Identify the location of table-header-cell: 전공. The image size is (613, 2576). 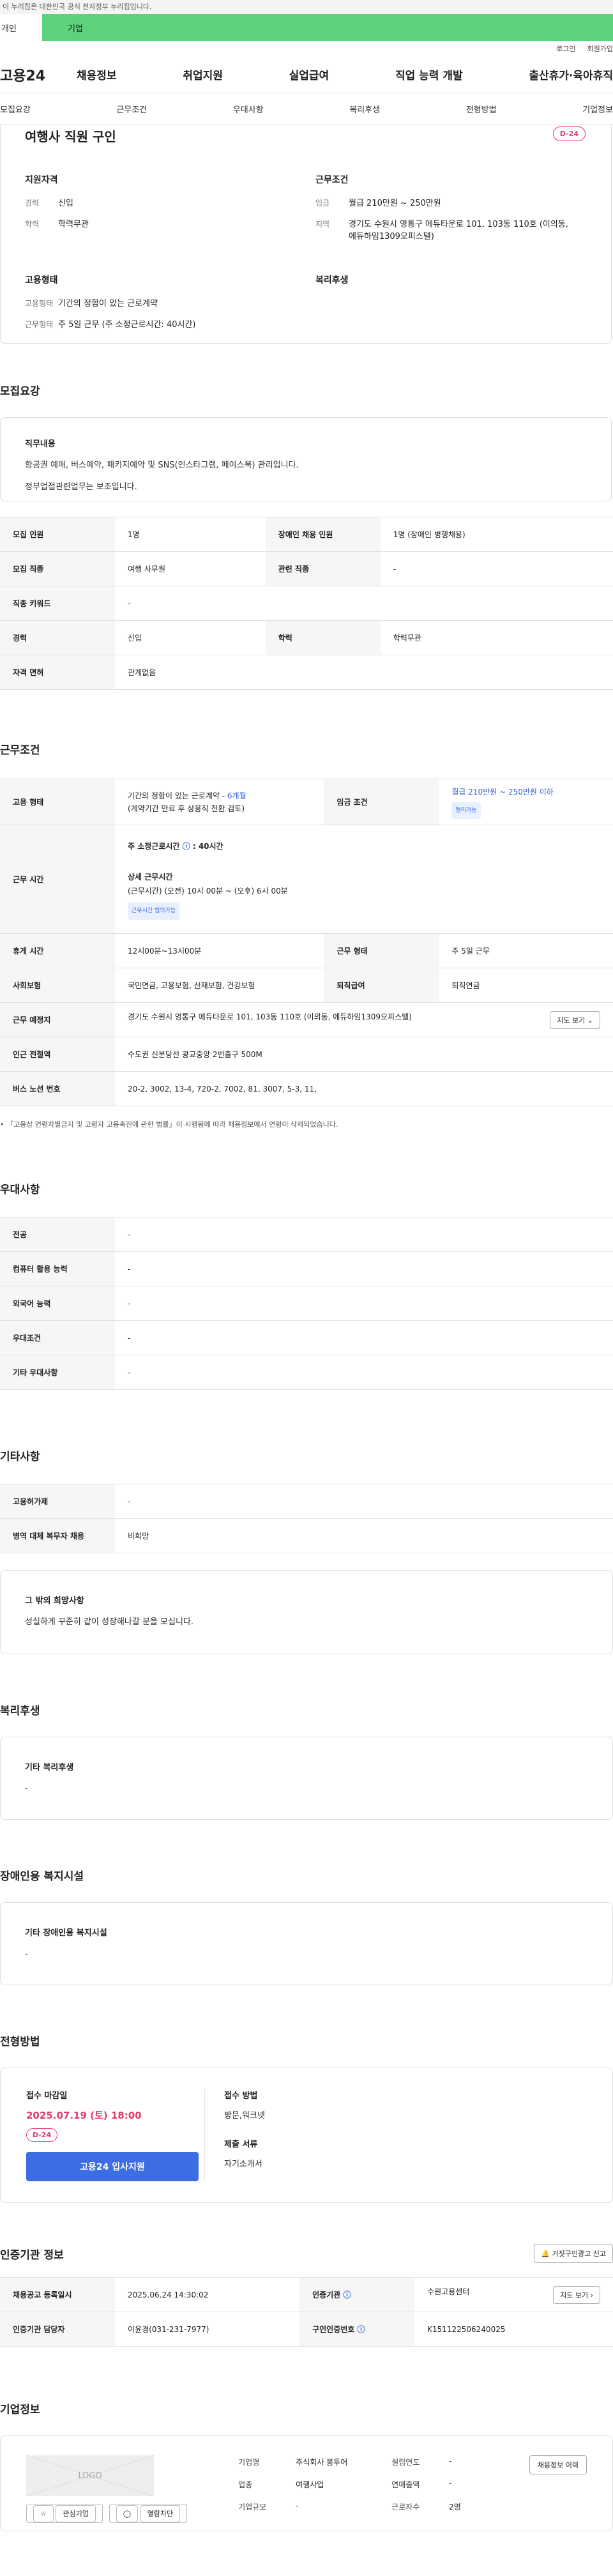
(57, 1234).